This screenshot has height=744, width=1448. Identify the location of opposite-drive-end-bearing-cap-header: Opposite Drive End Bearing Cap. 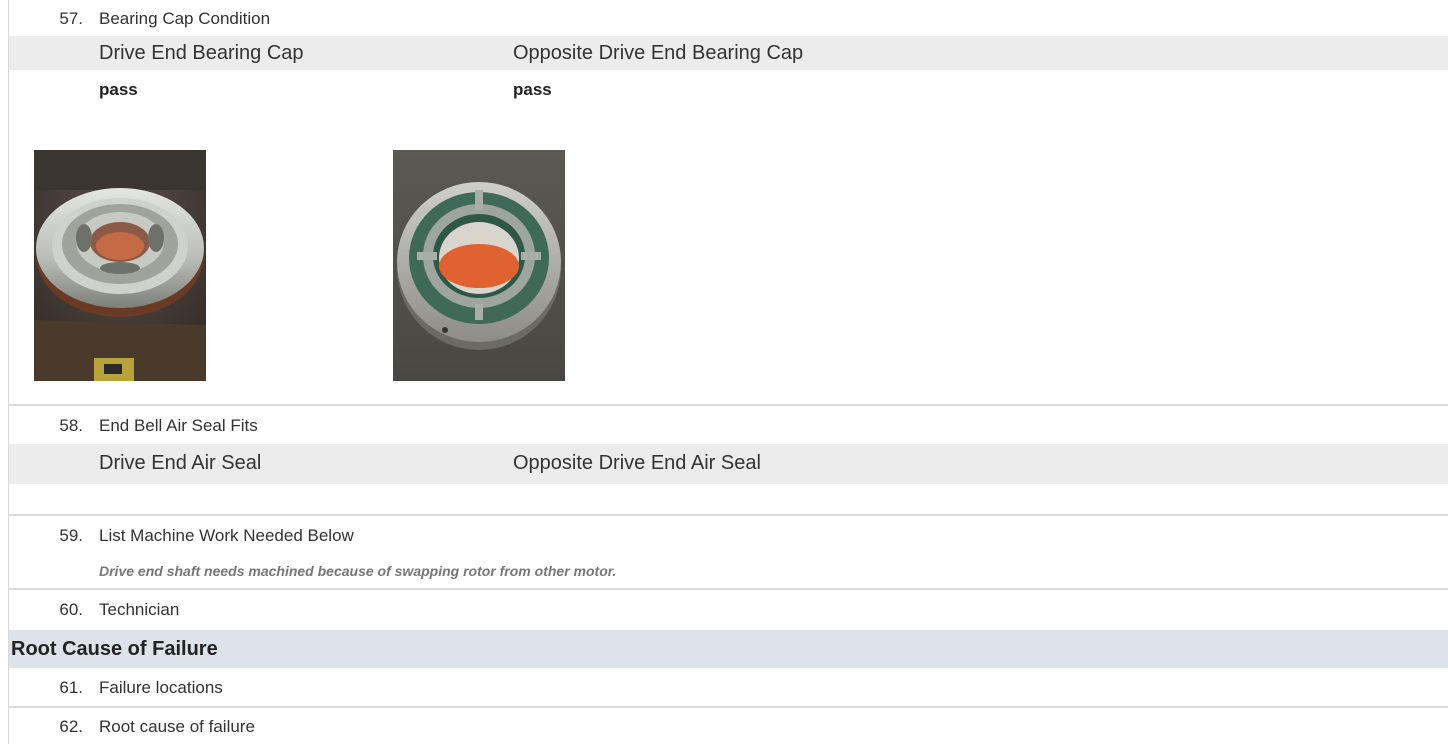
(658, 53).